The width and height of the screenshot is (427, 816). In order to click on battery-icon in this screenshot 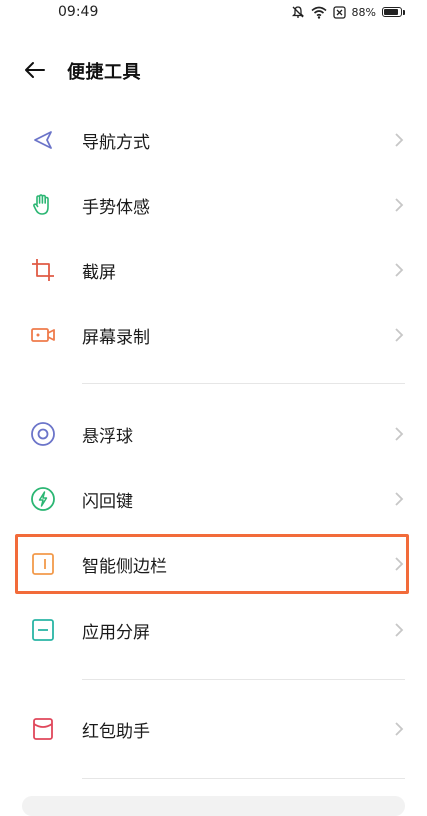, I will do `click(393, 12)`.